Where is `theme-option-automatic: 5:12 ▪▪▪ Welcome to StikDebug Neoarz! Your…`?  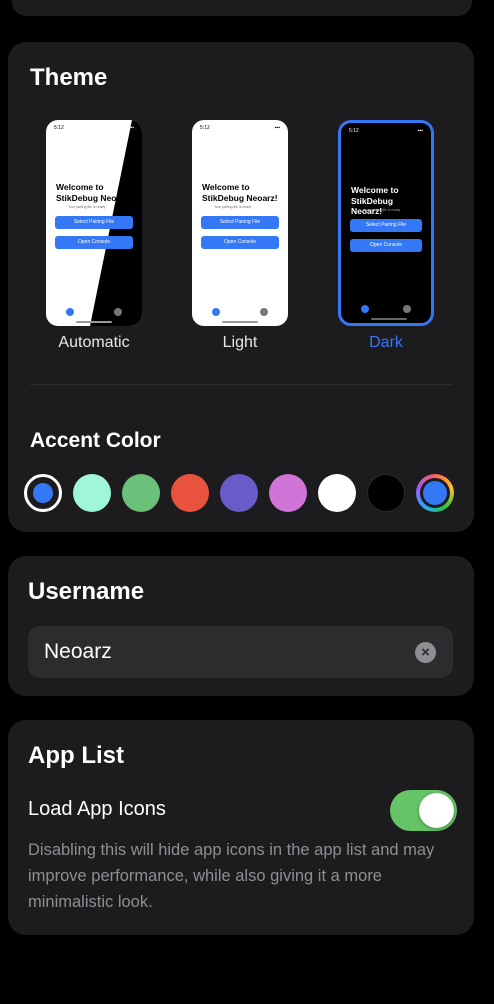 theme-option-automatic: 5:12 ▪▪▪ Welcome to StikDebug Neoarz! Your… is located at coordinates (94, 236).